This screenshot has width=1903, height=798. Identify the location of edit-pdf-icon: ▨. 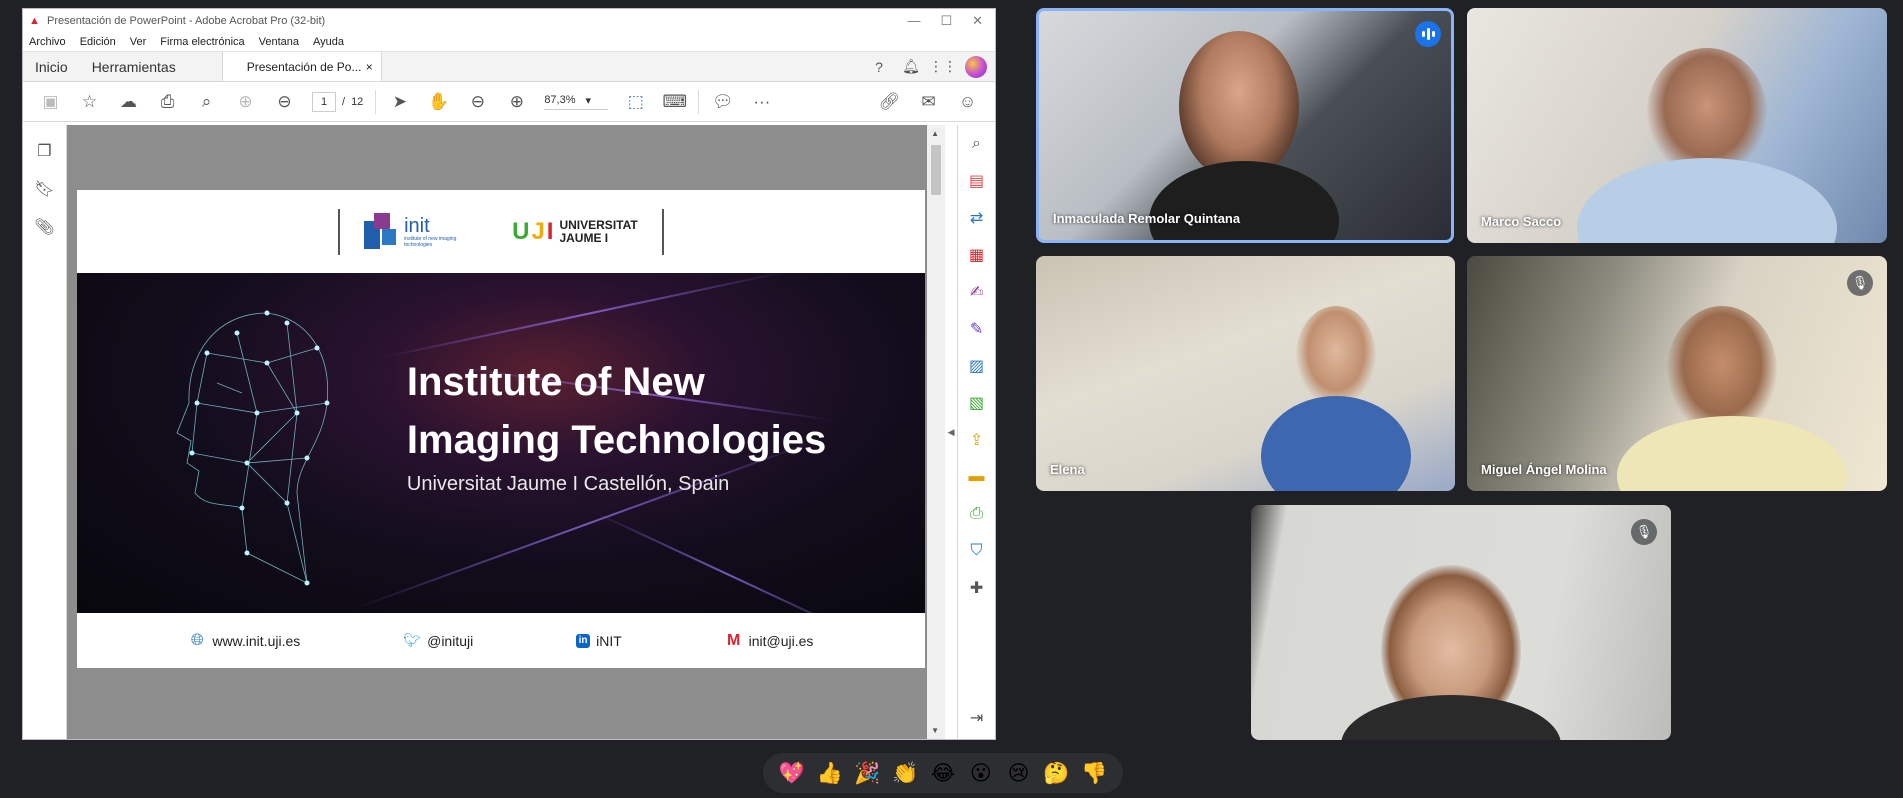
(977, 366).